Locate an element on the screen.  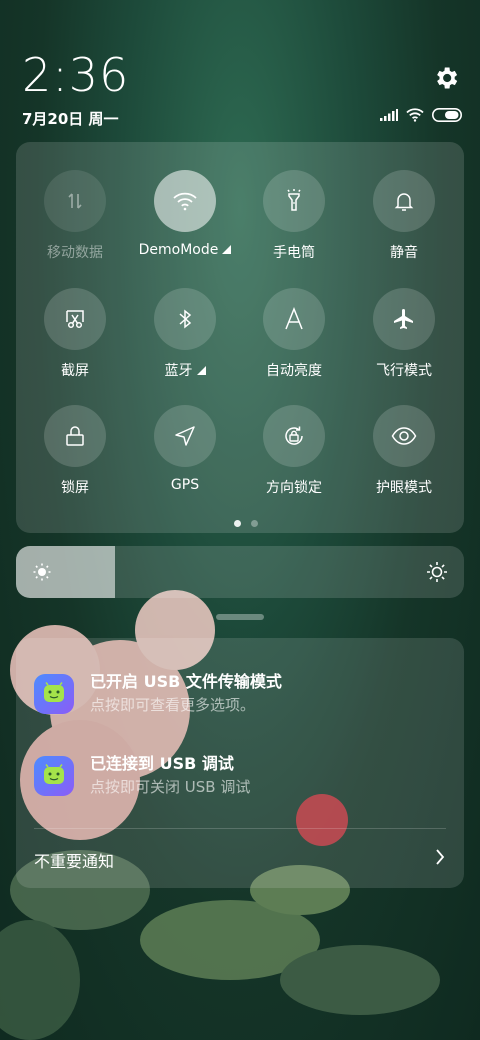
eye-icon is located at coordinates (404, 436).